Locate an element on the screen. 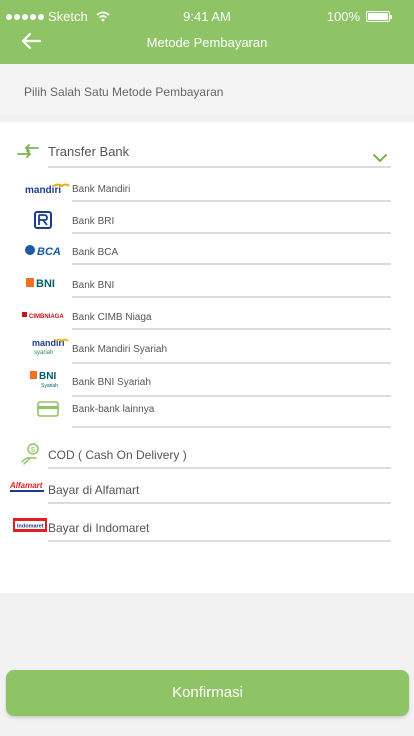  bank-mandiri-label: Bank Mandiri is located at coordinates (101, 189).